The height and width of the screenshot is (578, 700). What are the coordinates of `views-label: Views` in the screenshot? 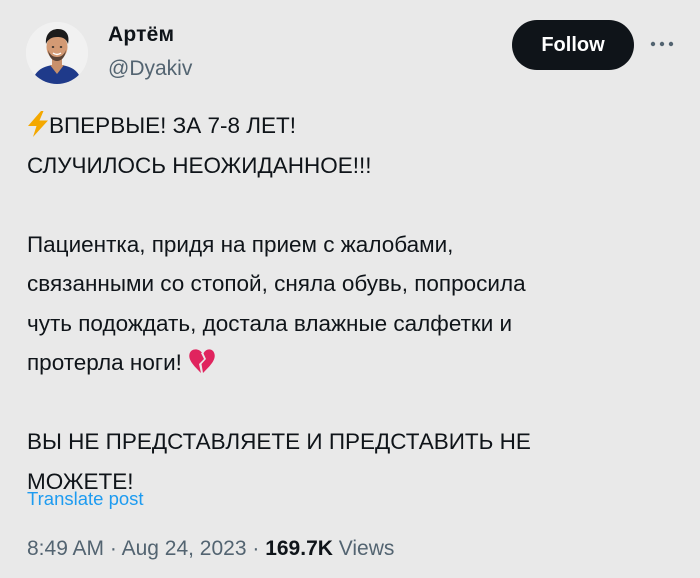 It's located at (363, 548).